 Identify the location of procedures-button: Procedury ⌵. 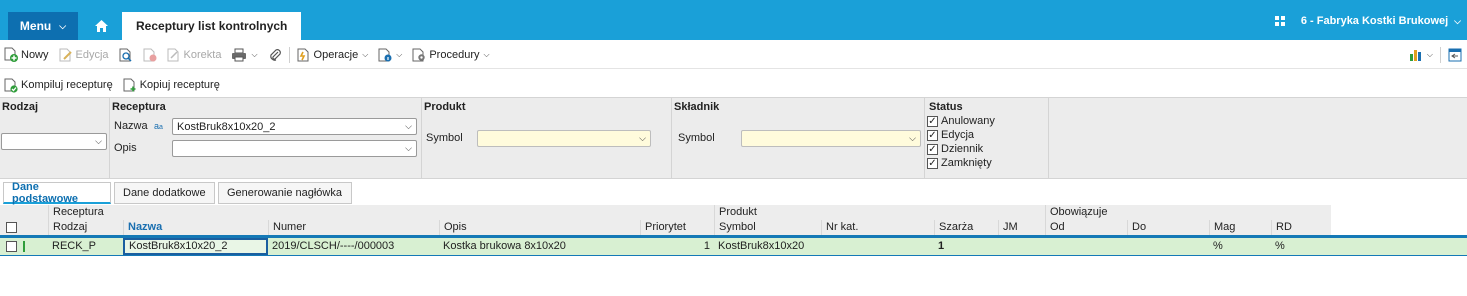
(450, 55).